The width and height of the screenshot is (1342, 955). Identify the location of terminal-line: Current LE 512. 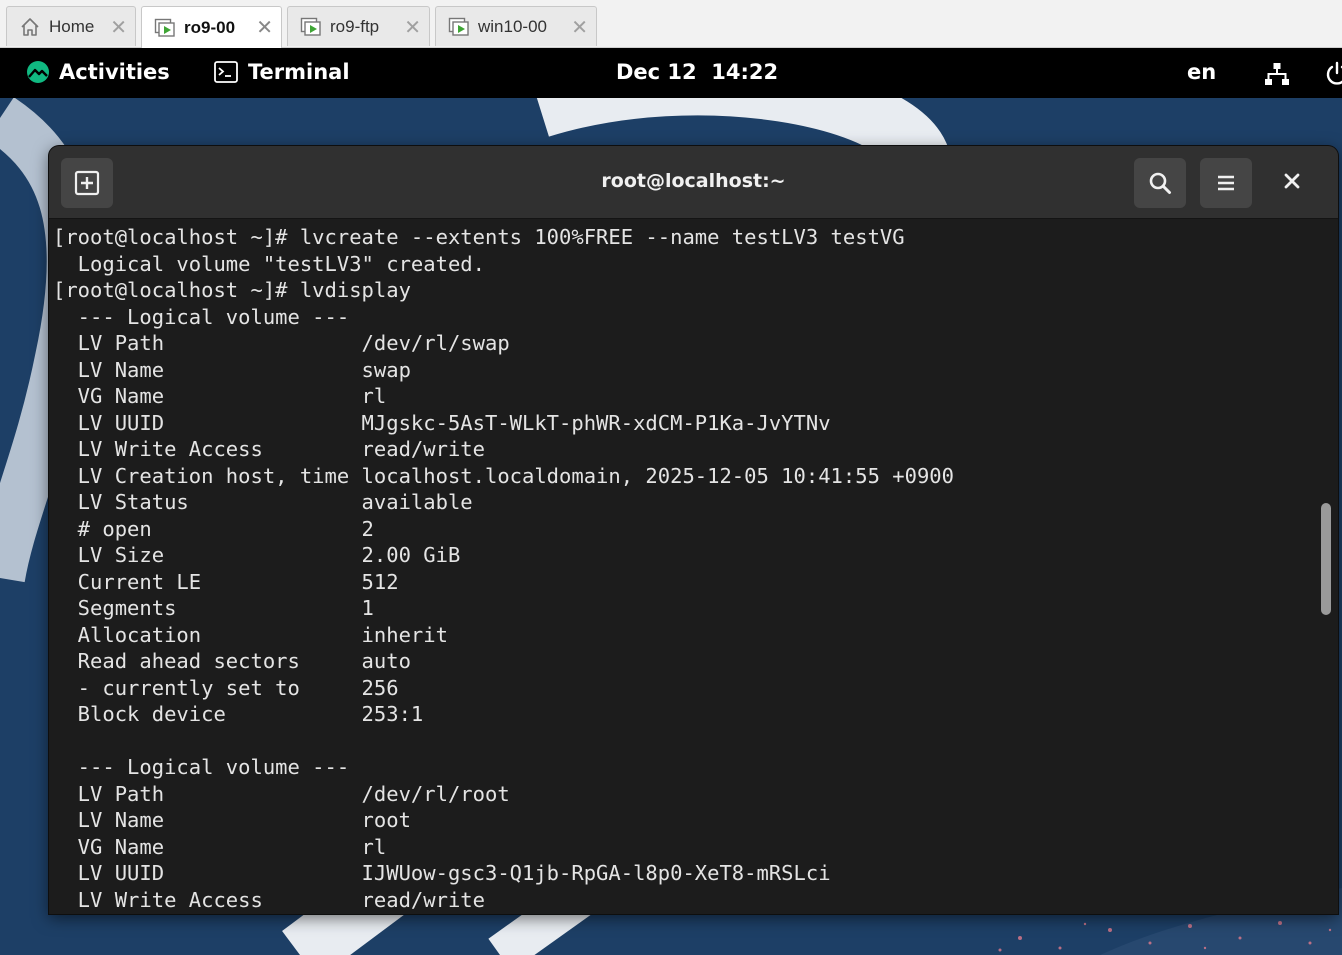
(226, 581).